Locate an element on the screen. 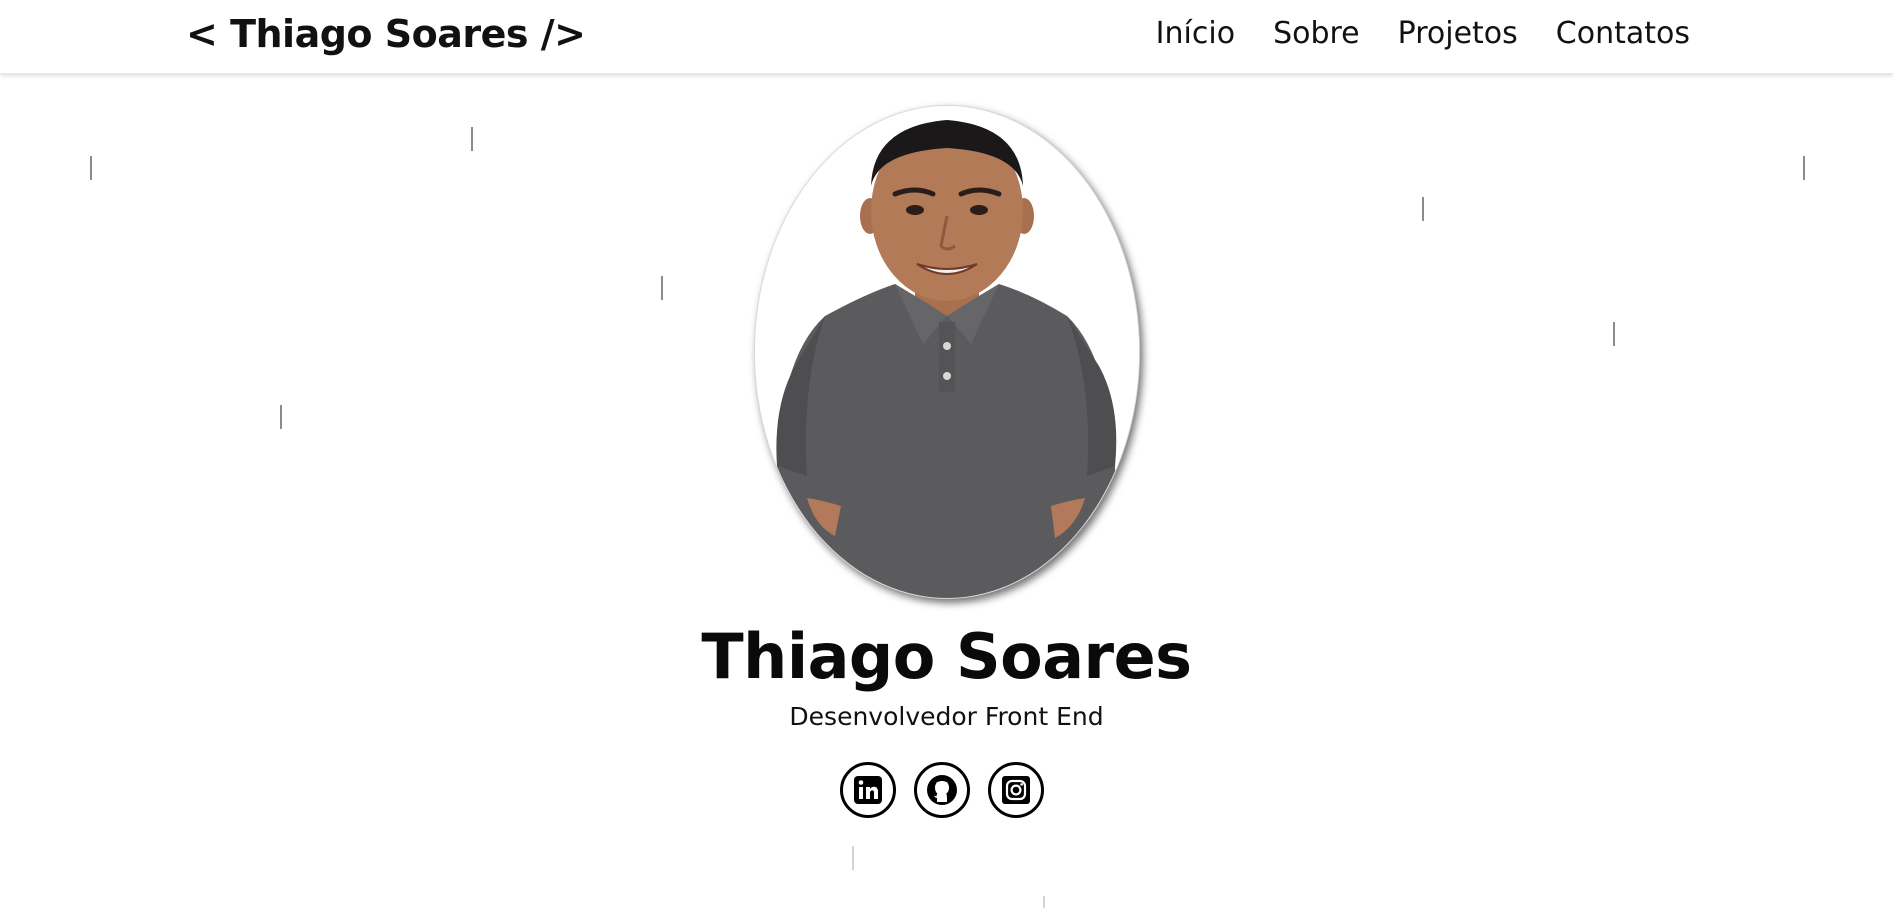  hero-name: Thiago Soares is located at coordinates (946, 656).